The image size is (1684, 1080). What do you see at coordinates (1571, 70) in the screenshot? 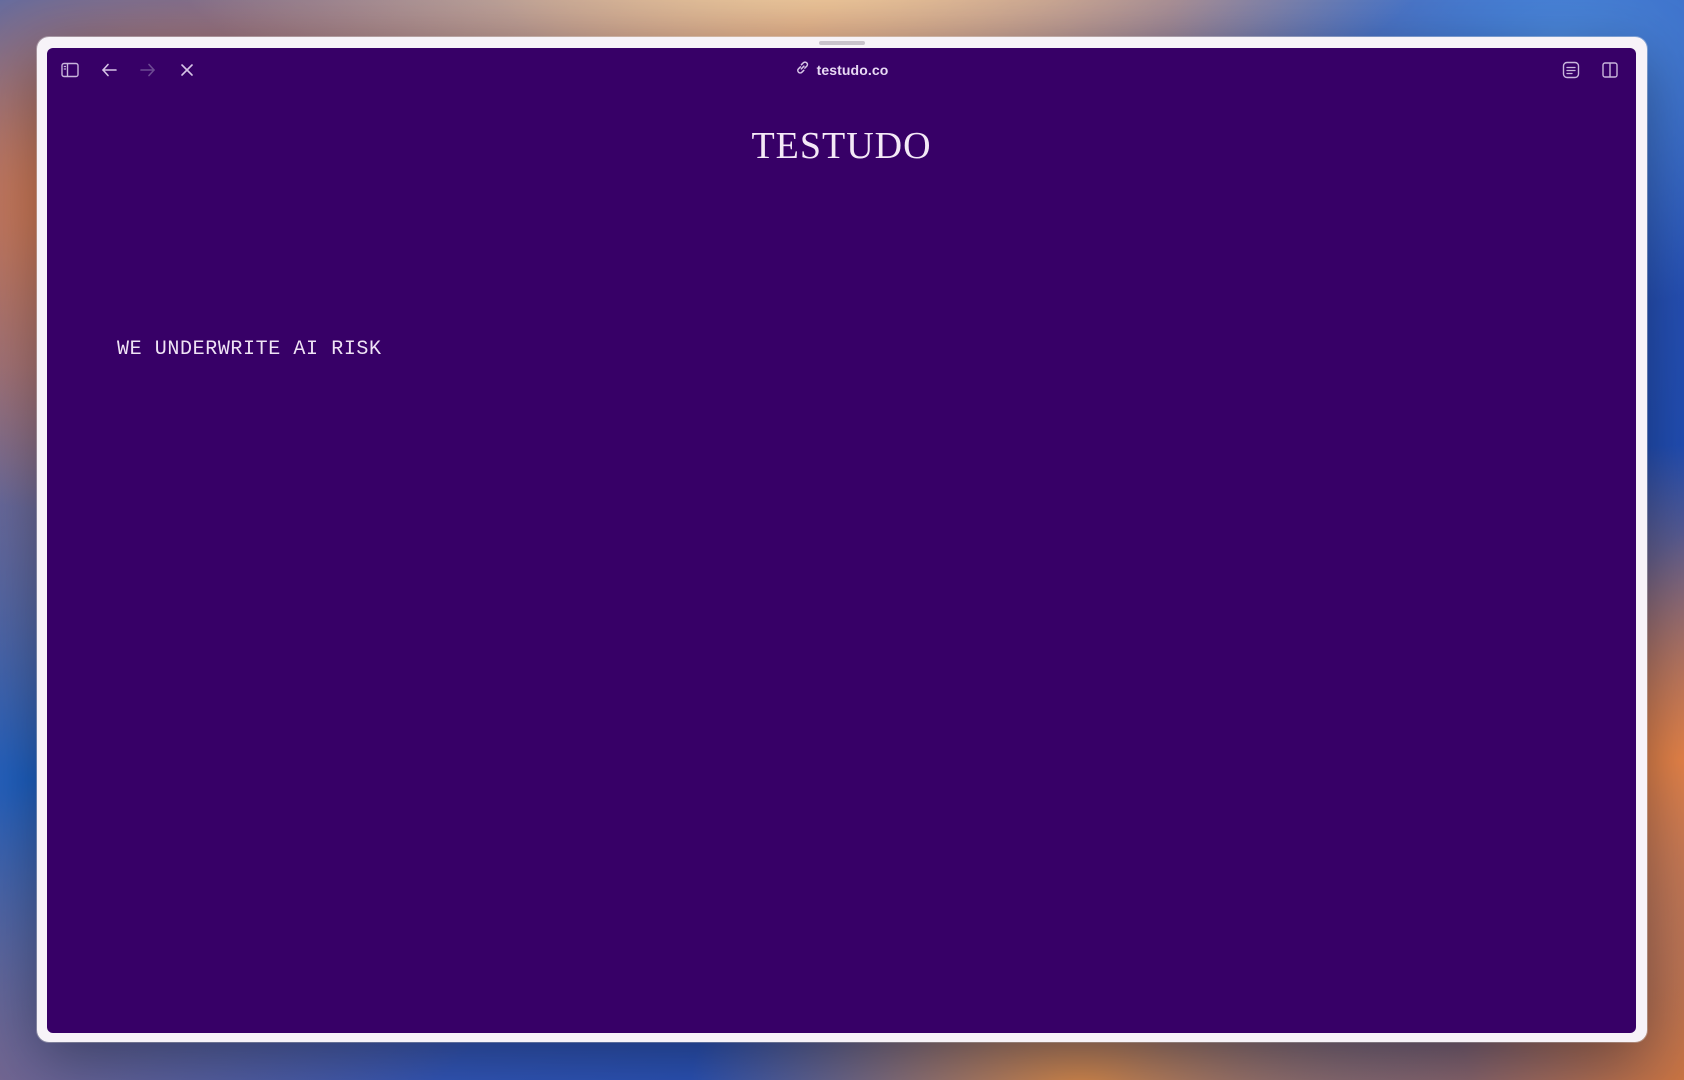
I see `reader-mode-icon` at bounding box center [1571, 70].